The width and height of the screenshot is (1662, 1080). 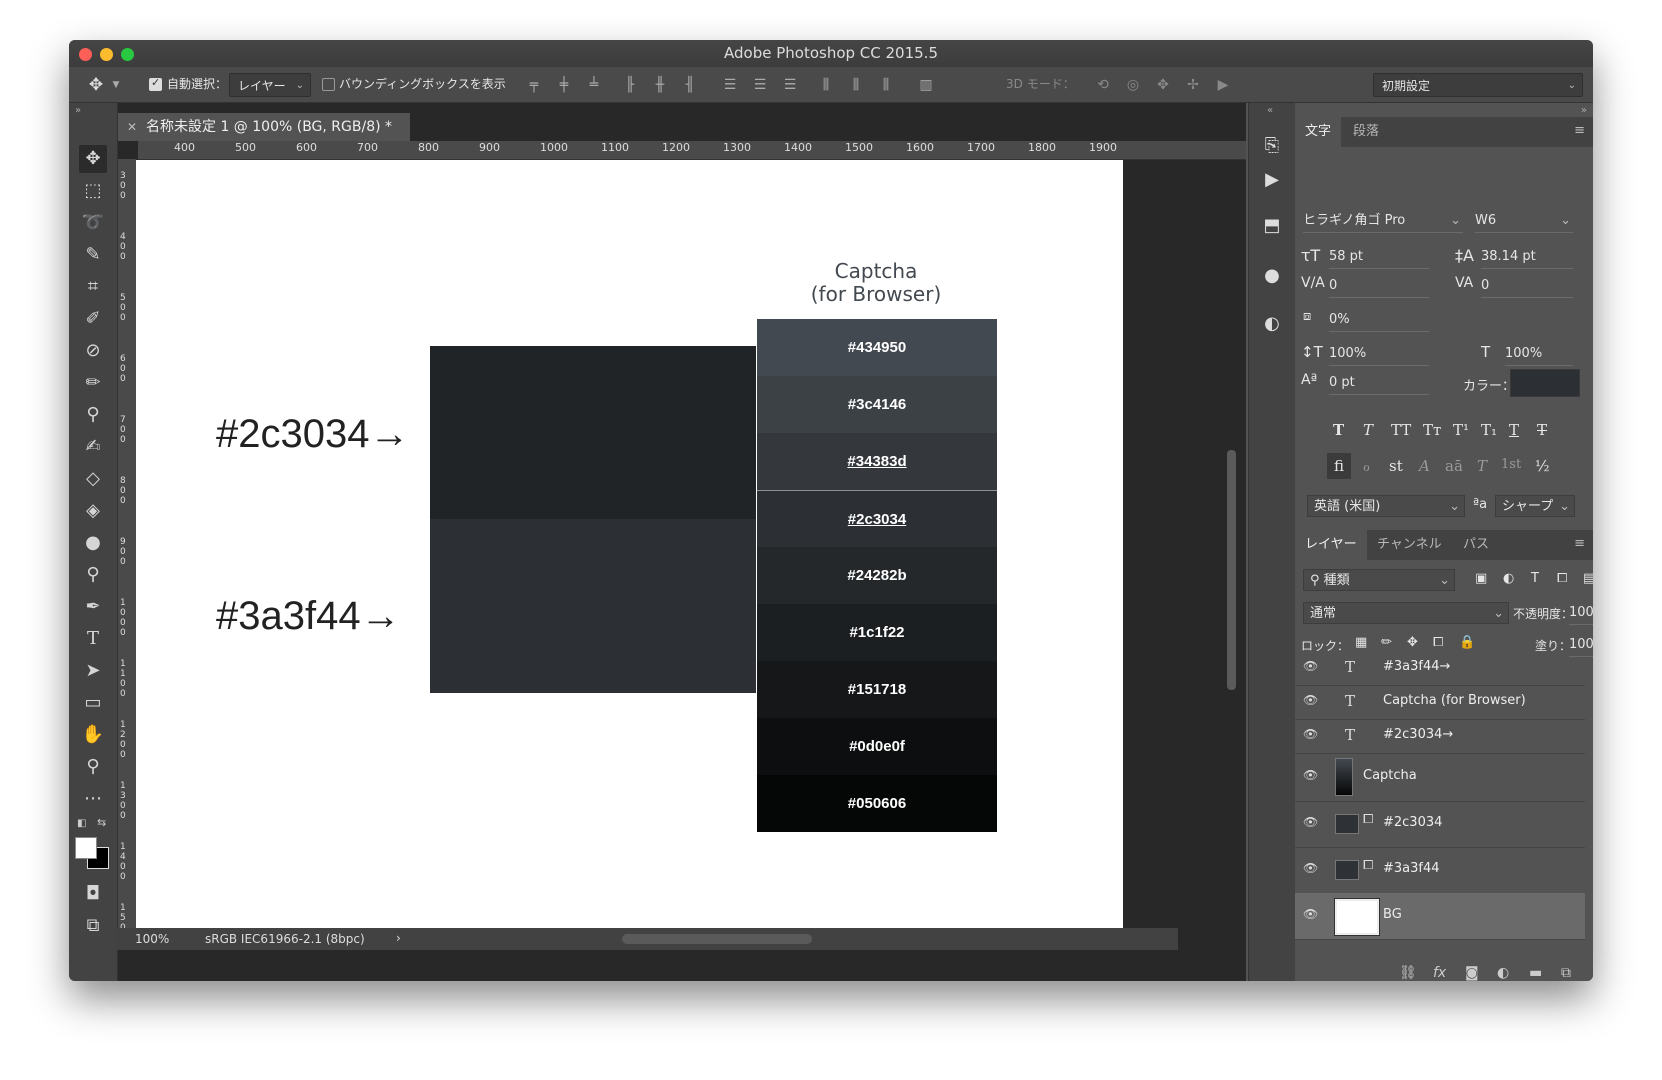 What do you see at coordinates (1503, 973) in the screenshot?
I see `new-adjustment-icon: ◐` at bounding box center [1503, 973].